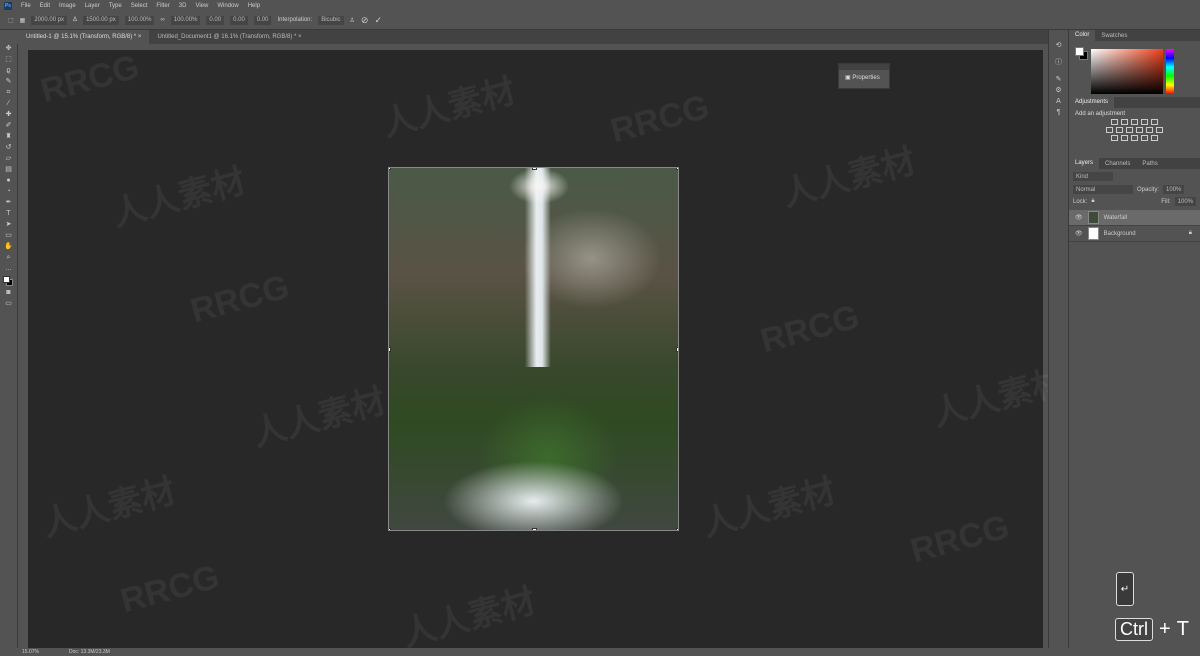  Describe the element at coordinates (9, 136) in the screenshot. I see `stamp-tool-icon: ♜` at that location.